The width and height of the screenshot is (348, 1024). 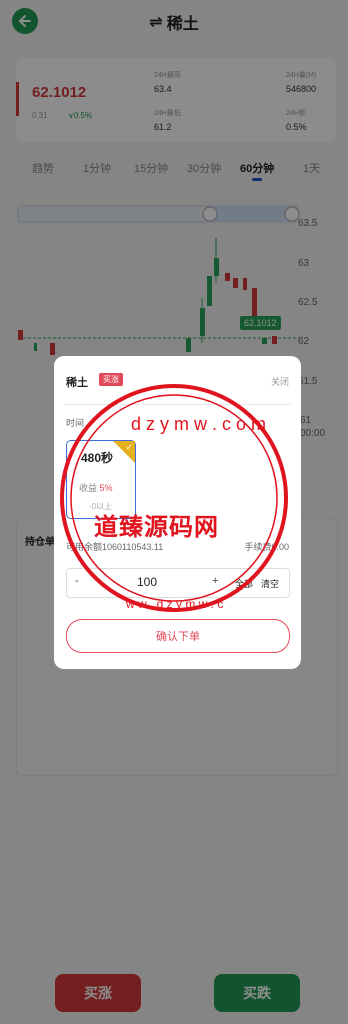 What do you see at coordinates (77, 383) in the screenshot?
I see `modal-title: 稀土` at bounding box center [77, 383].